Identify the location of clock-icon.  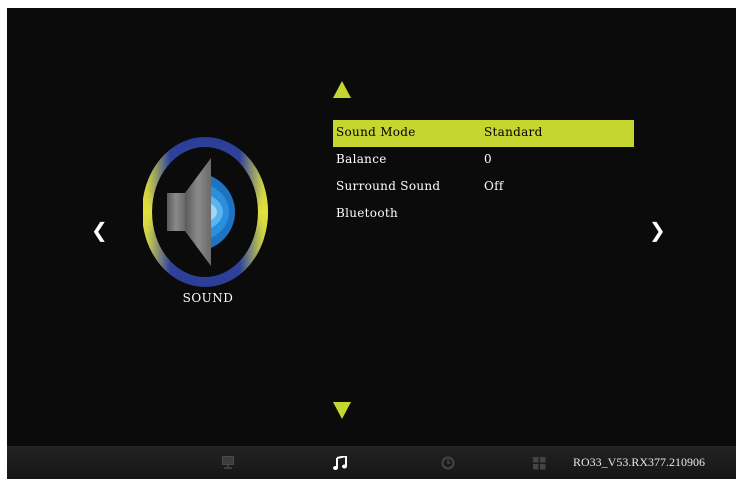
(448, 464).